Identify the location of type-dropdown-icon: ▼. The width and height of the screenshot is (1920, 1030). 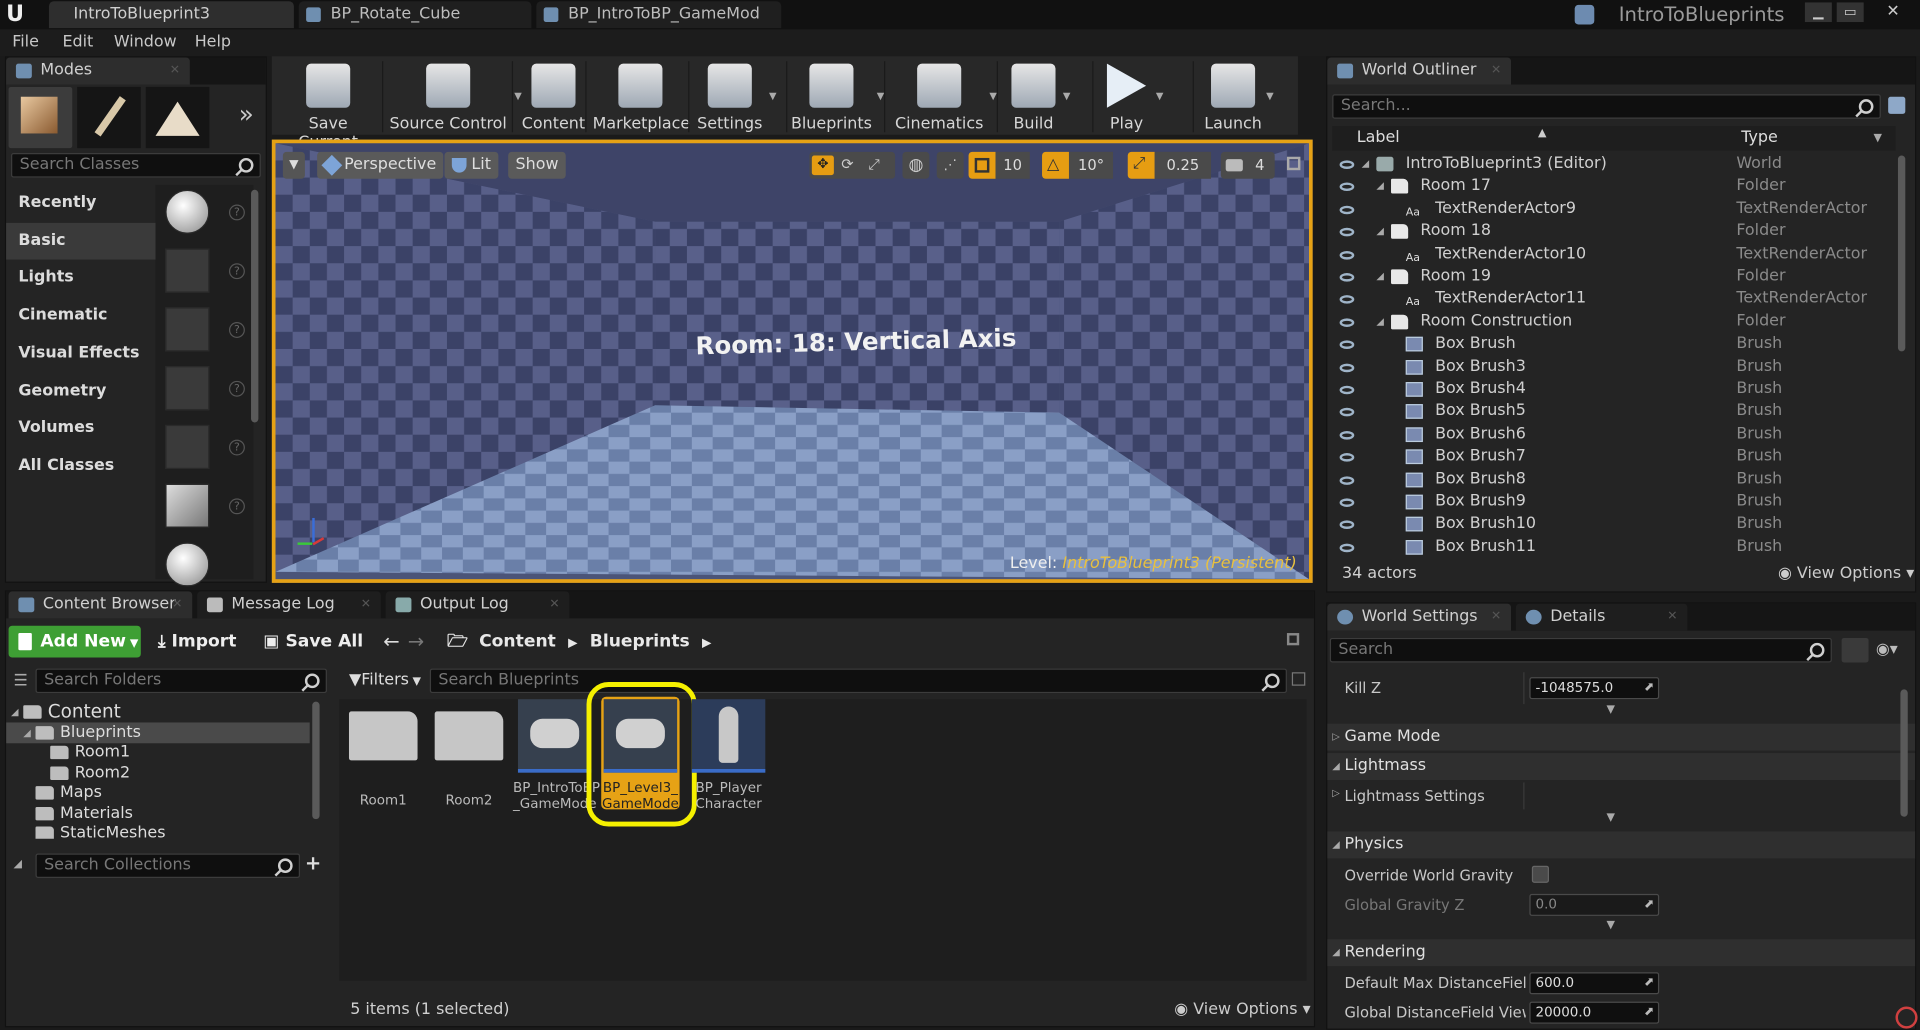
(1877, 138).